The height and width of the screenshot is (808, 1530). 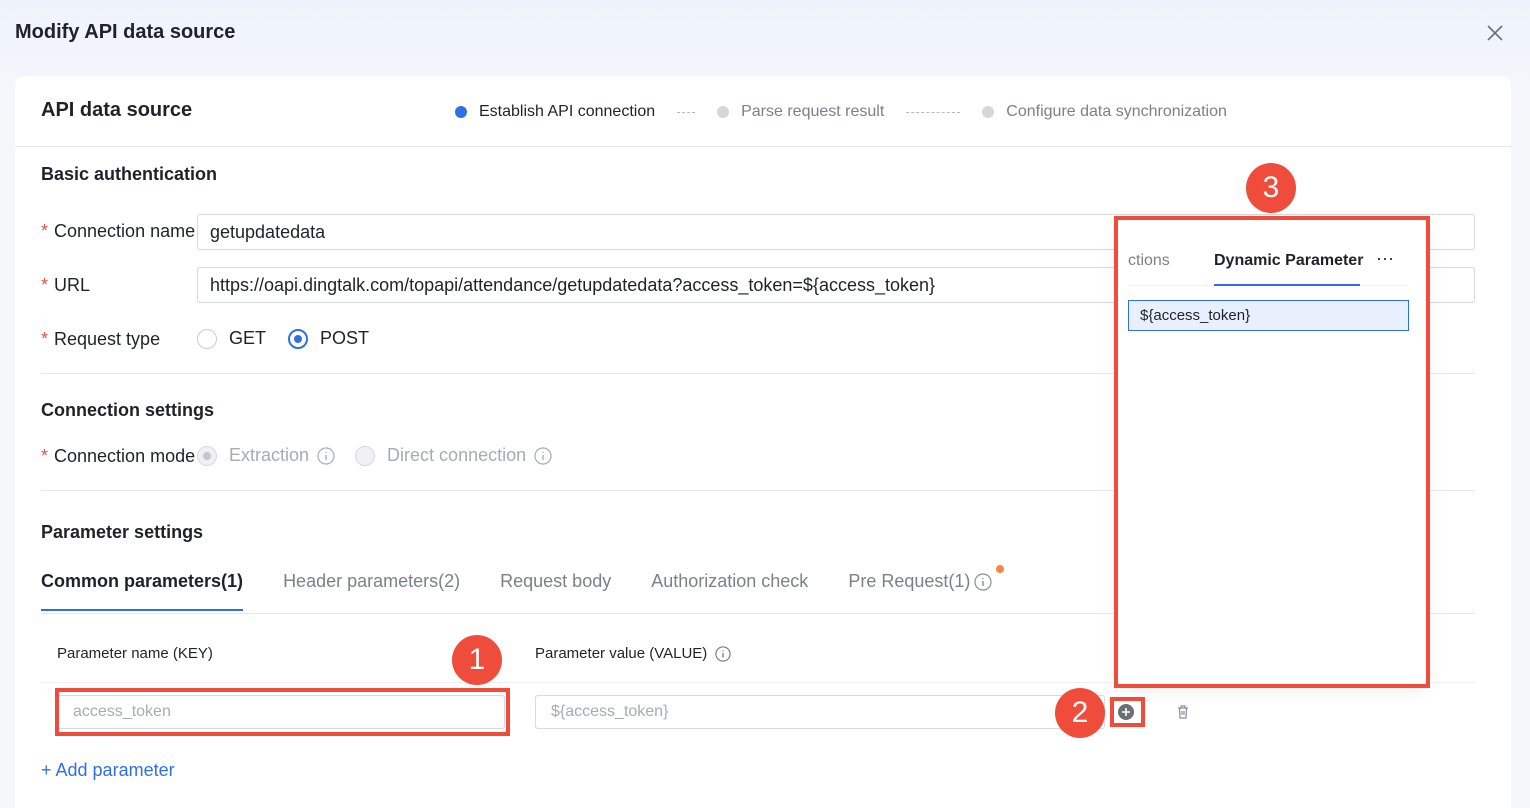 I want to click on radio-direct-connection, so click(x=365, y=455).